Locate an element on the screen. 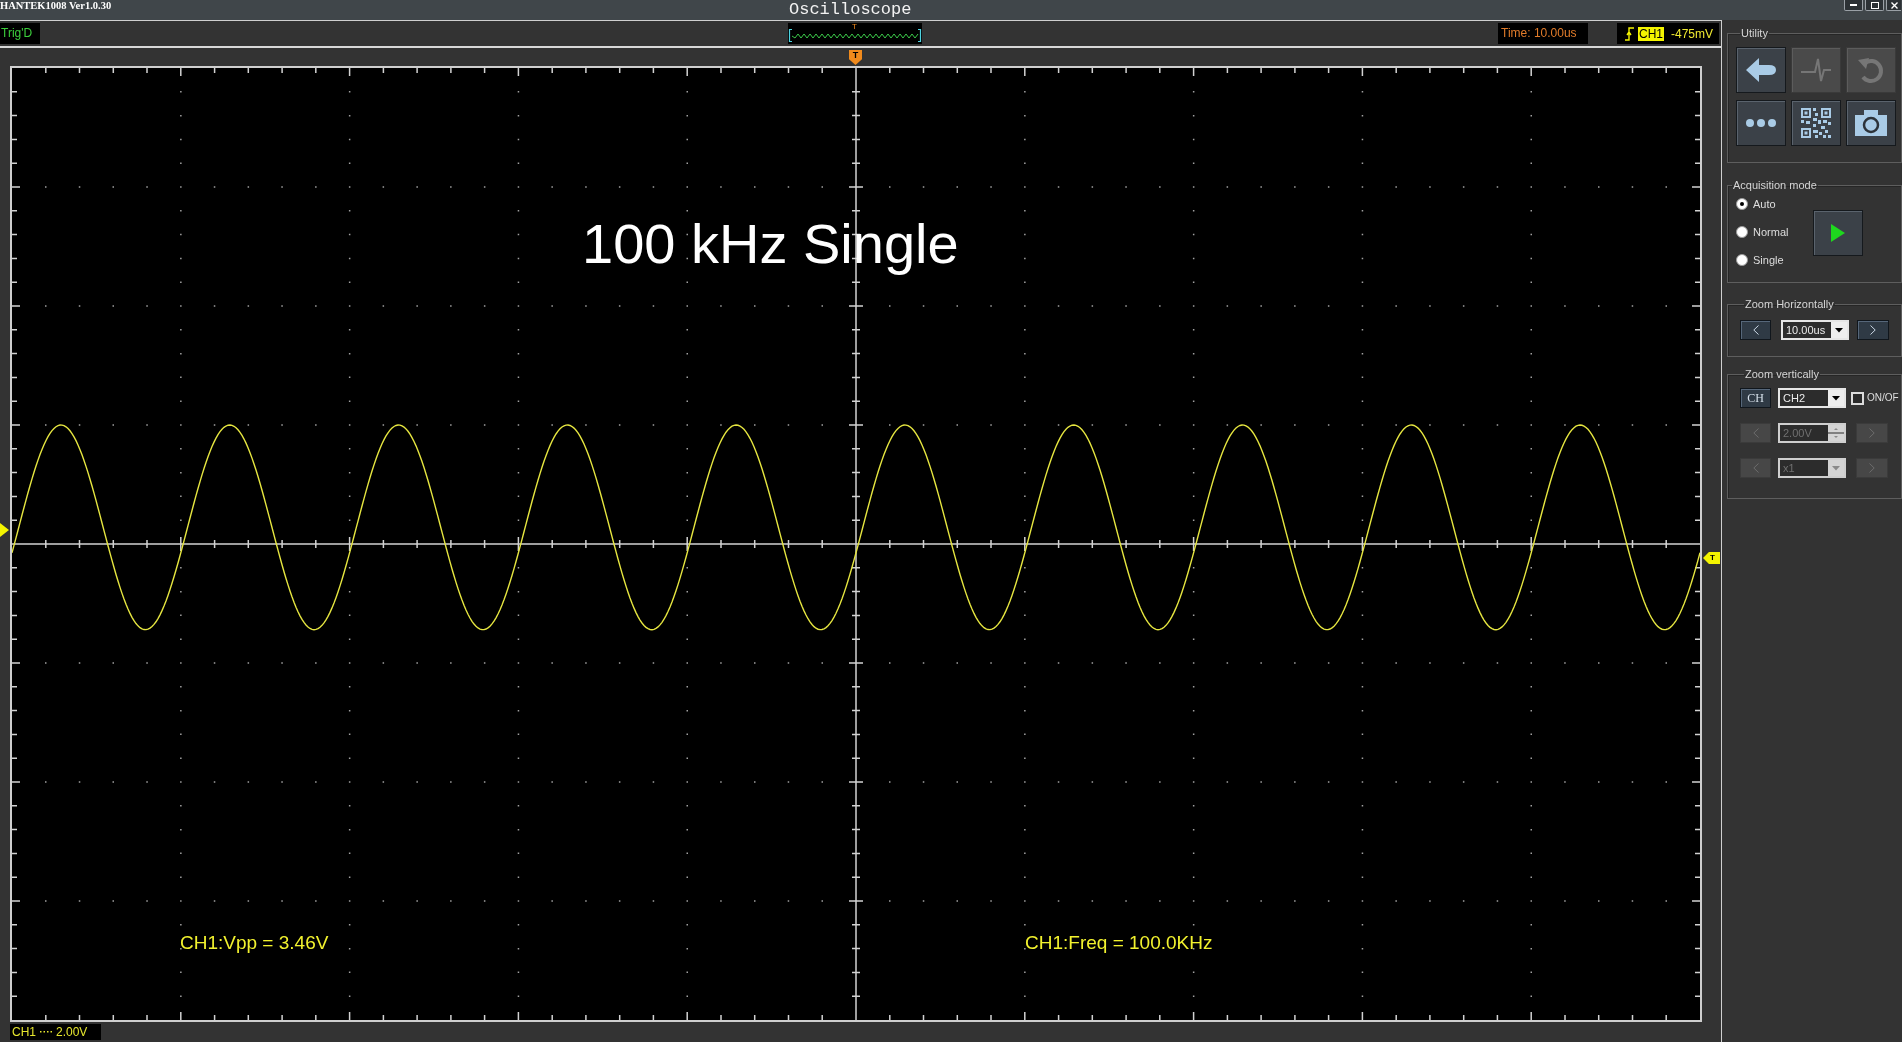  more-icon is located at coordinates (1761, 123).